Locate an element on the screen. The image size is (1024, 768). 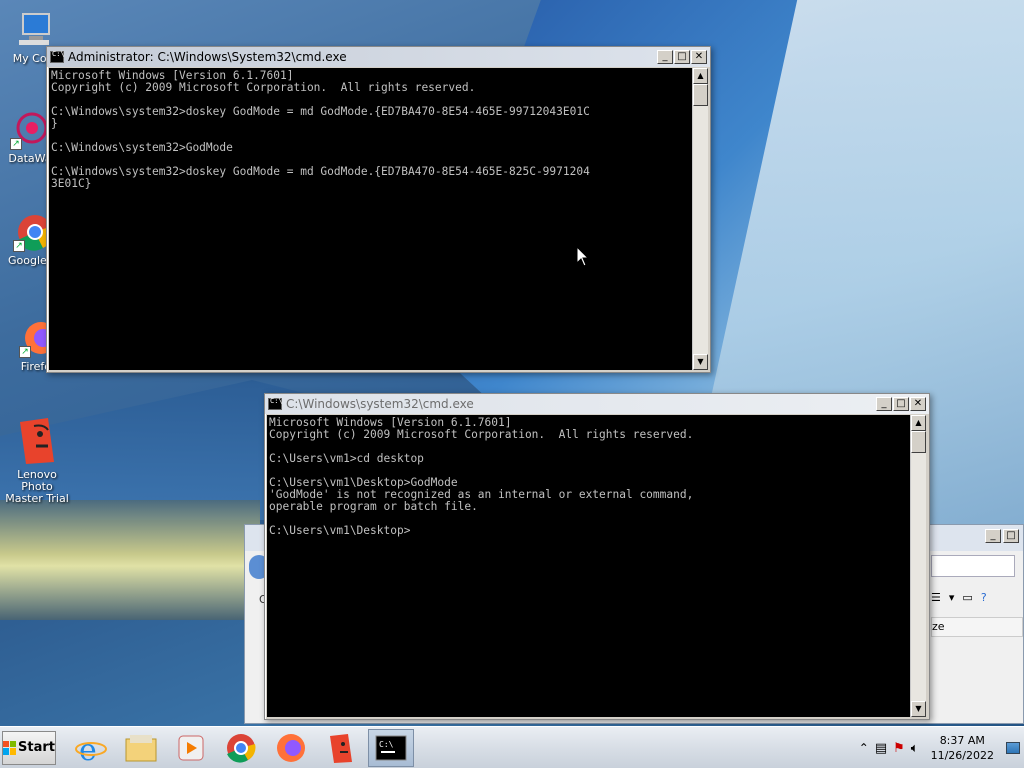
preview-pane-icon: ▭ is located at coordinates (967, 597).